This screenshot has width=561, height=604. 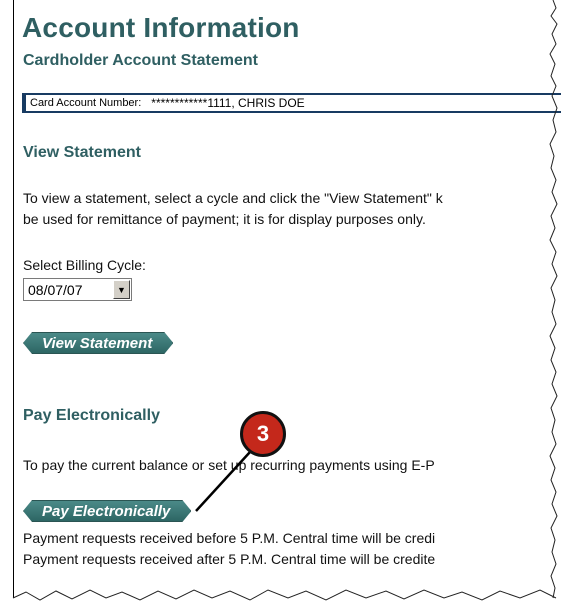 I want to click on view-statement-heading: View Statement, so click(x=82, y=152).